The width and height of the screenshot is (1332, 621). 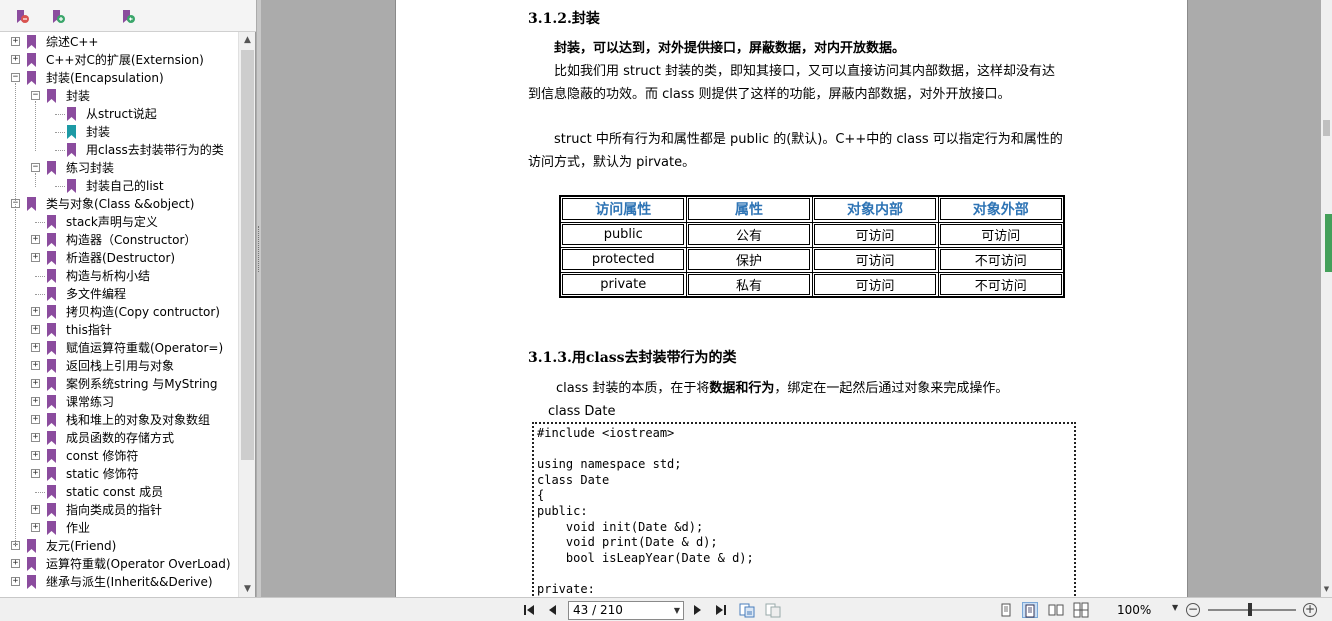 What do you see at coordinates (697, 610) in the screenshot?
I see `next-page-icon` at bounding box center [697, 610].